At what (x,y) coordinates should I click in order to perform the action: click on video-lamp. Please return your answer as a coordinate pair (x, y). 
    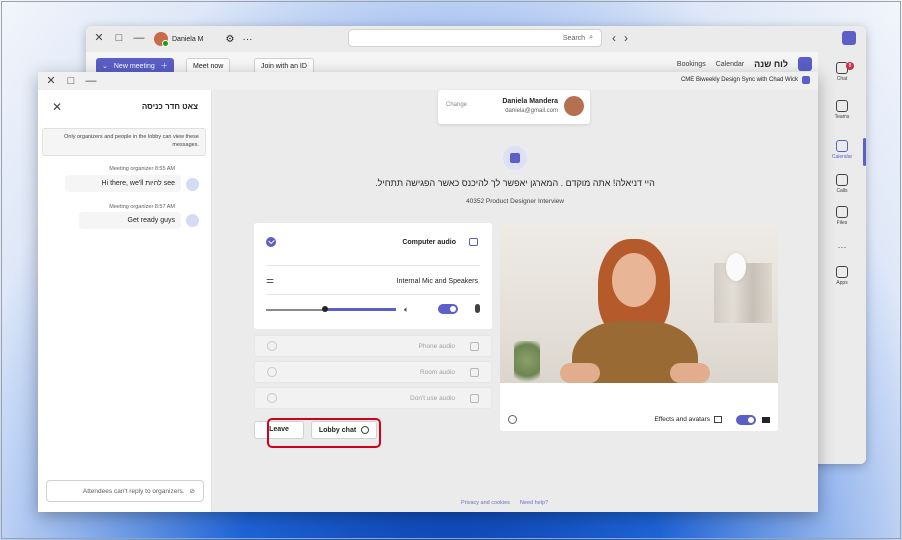
    Looking at the image, I should click on (736, 267).